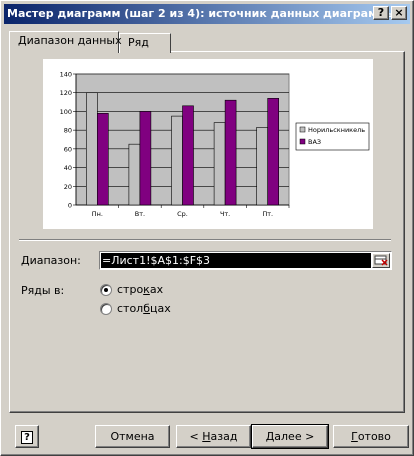 This screenshot has height=456, width=414. What do you see at coordinates (140, 214) in the screenshot?
I see `x-tick-label: Вт.` at bounding box center [140, 214].